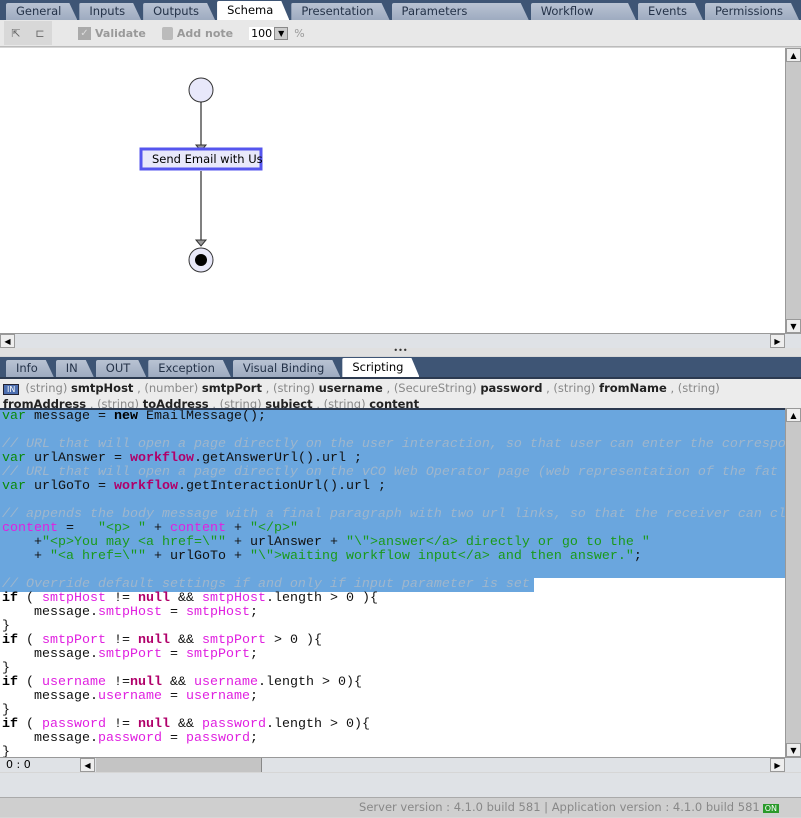  Describe the element at coordinates (189, 368) in the screenshot. I see `tab-exception: Exception` at that location.